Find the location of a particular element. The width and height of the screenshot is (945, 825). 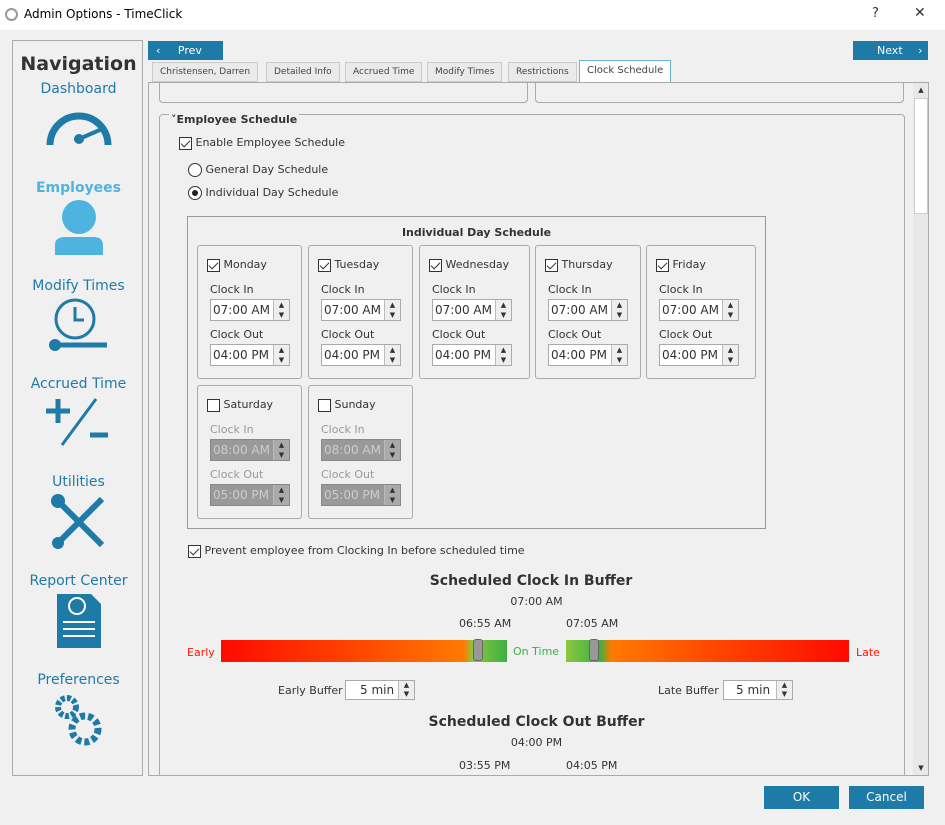

early-buffer-spinner: 5 min ▲ ▼ is located at coordinates (380, 690).